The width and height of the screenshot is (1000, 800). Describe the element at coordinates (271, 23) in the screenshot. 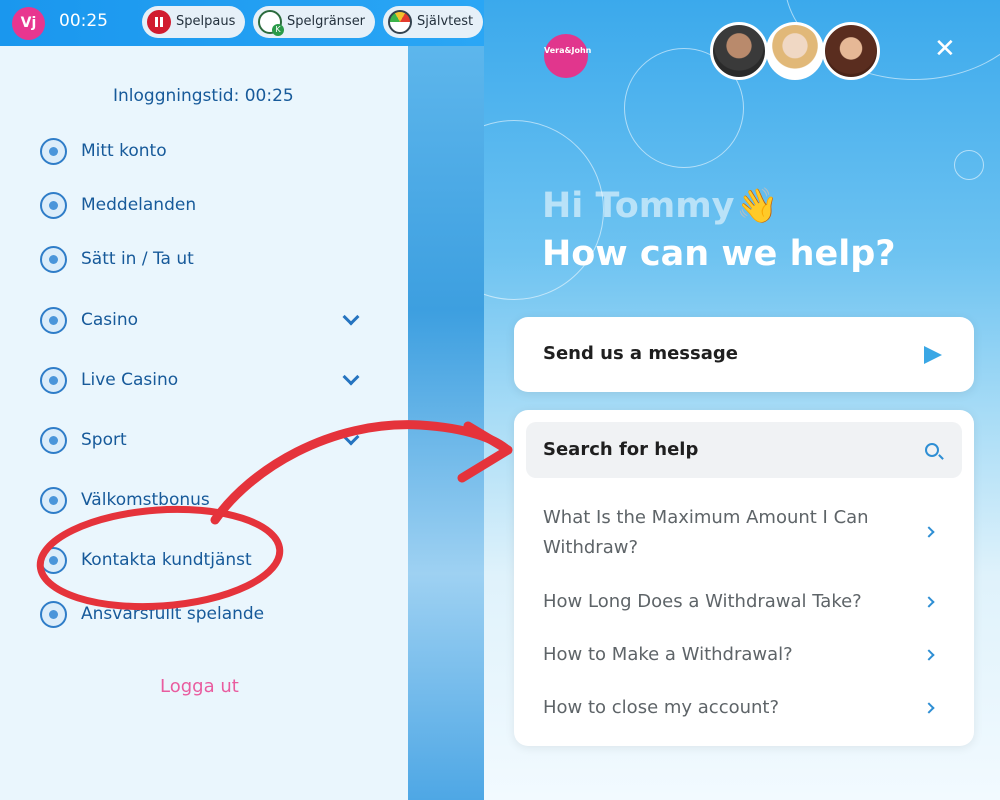

I see `limit-icon: K` at that location.